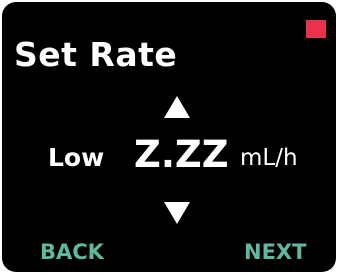 This screenshot has width=340, height=276. I want to click on rate-unit: mL/h, so click(269, 158).